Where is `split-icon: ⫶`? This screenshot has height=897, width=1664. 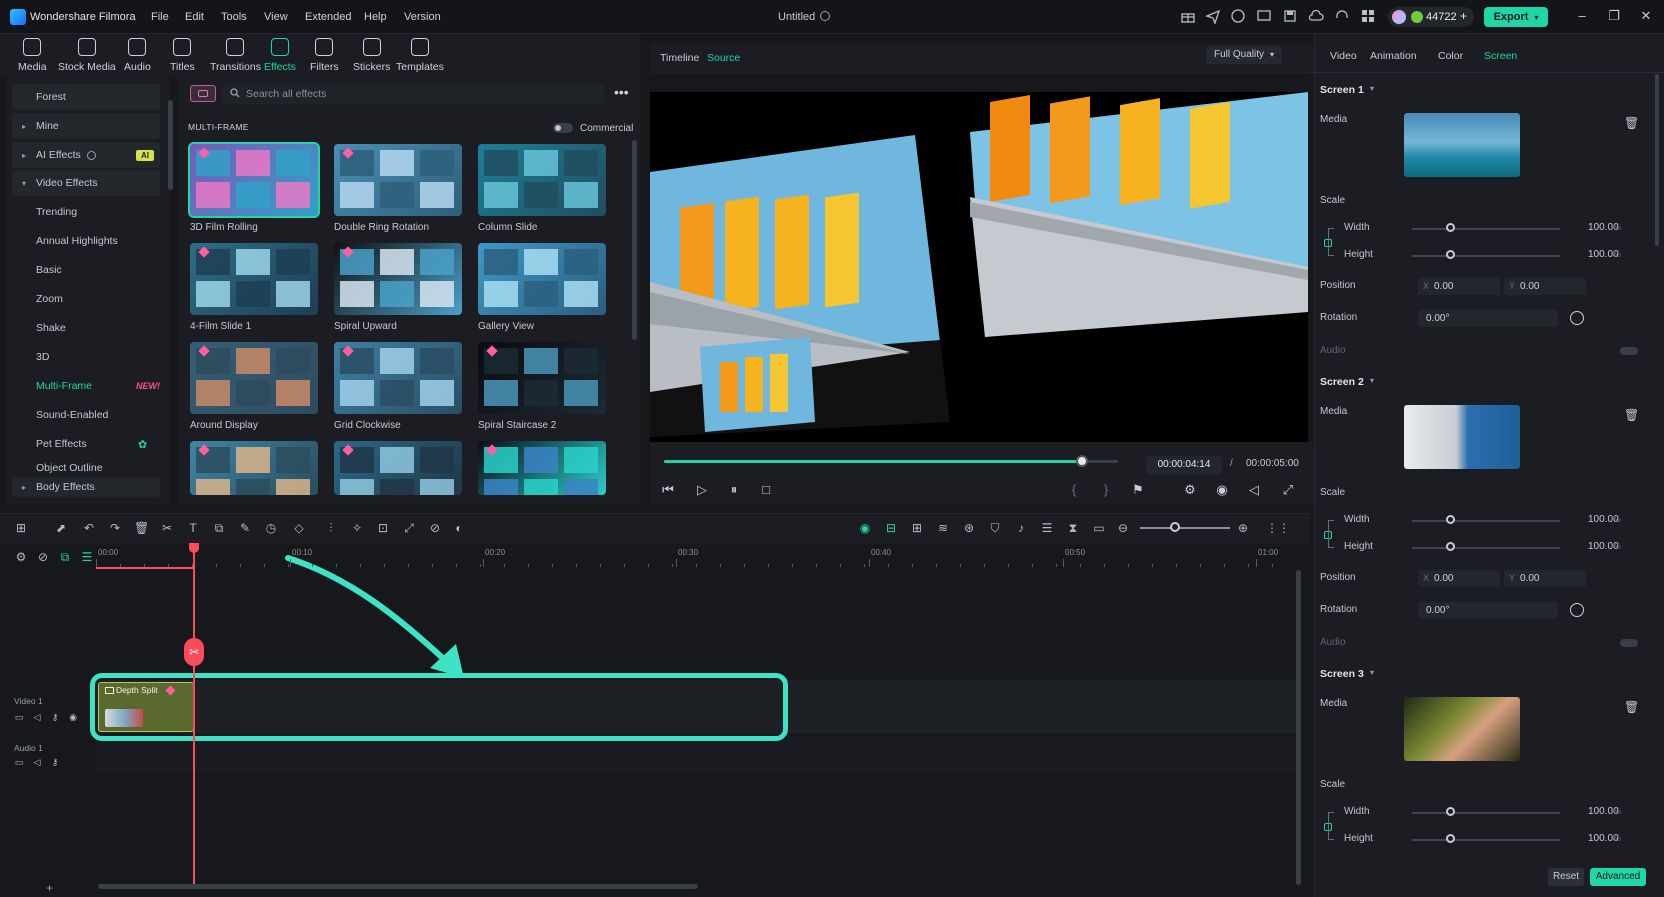
split-icon: ⫶ is located at coordinates (331, 528).